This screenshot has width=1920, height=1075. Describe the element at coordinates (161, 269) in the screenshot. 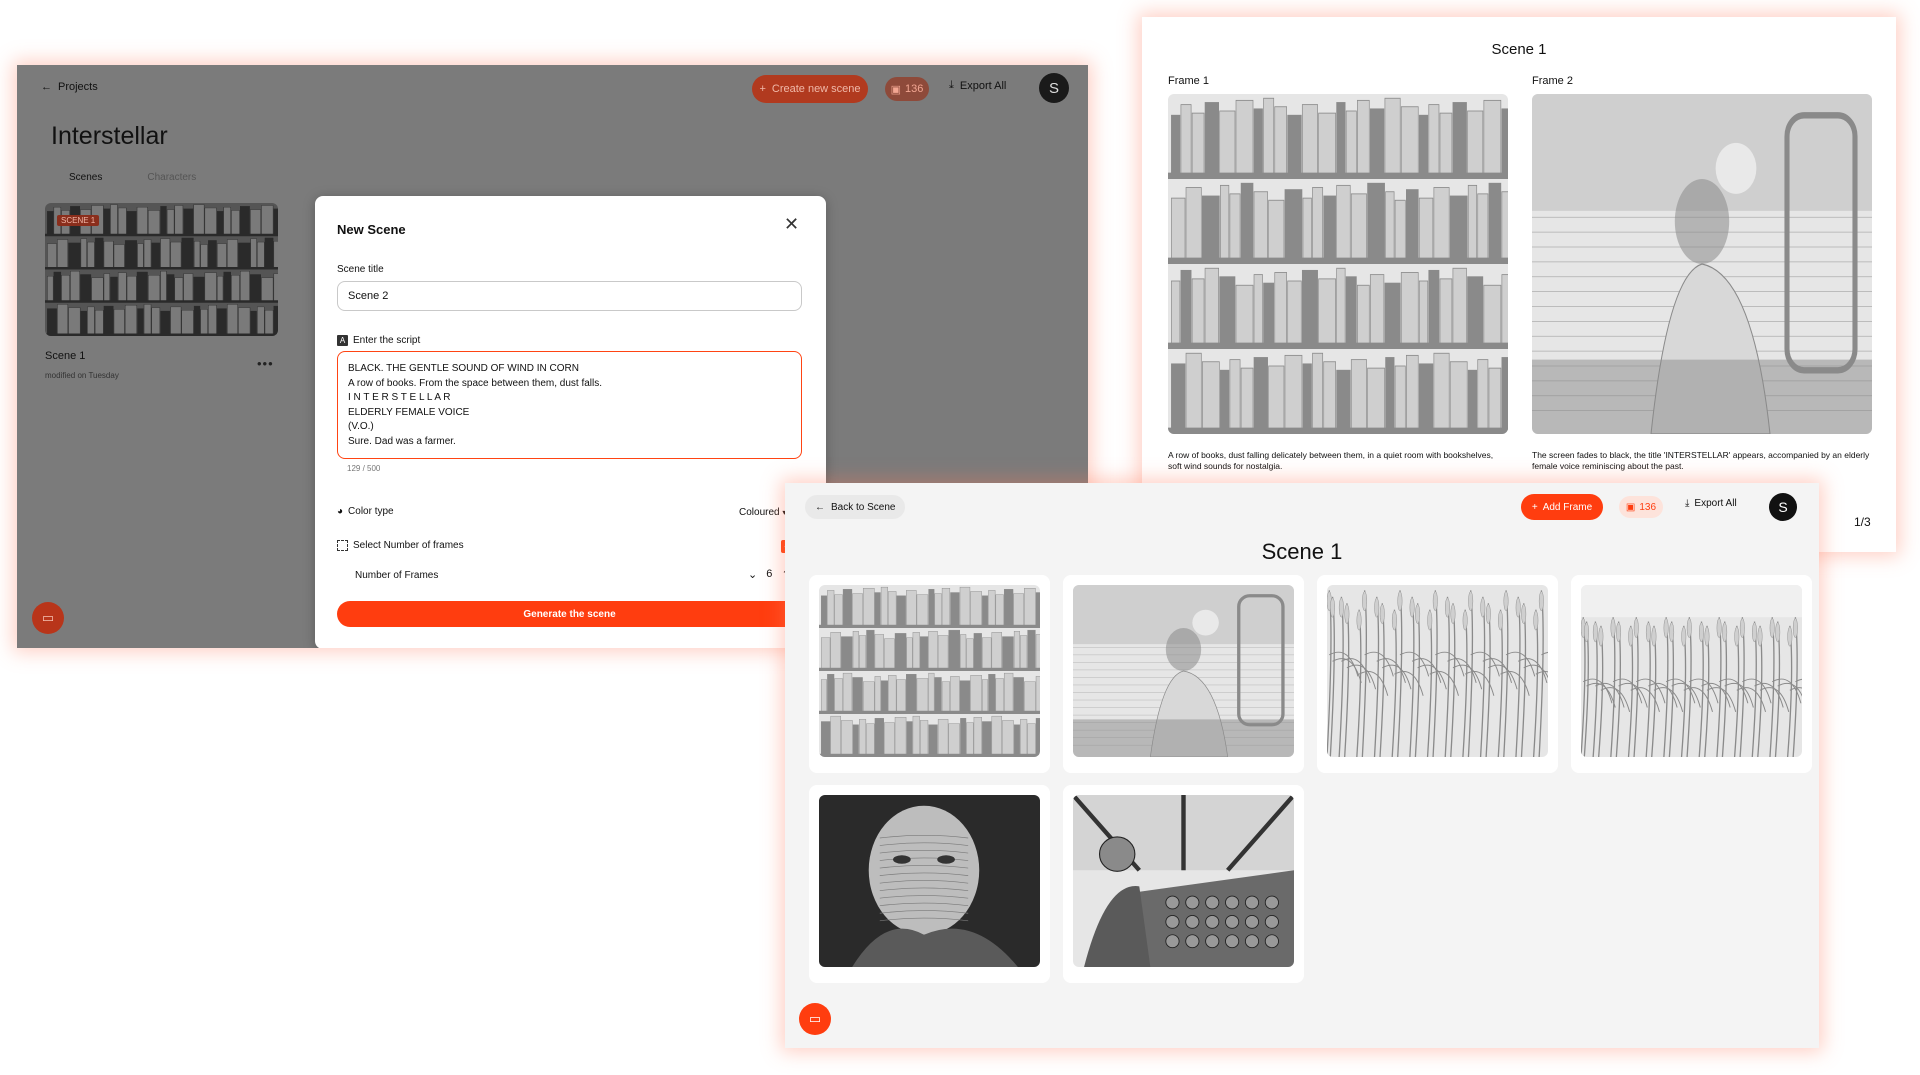

I see `scene-thumbnail: SCENE 1` at that location.